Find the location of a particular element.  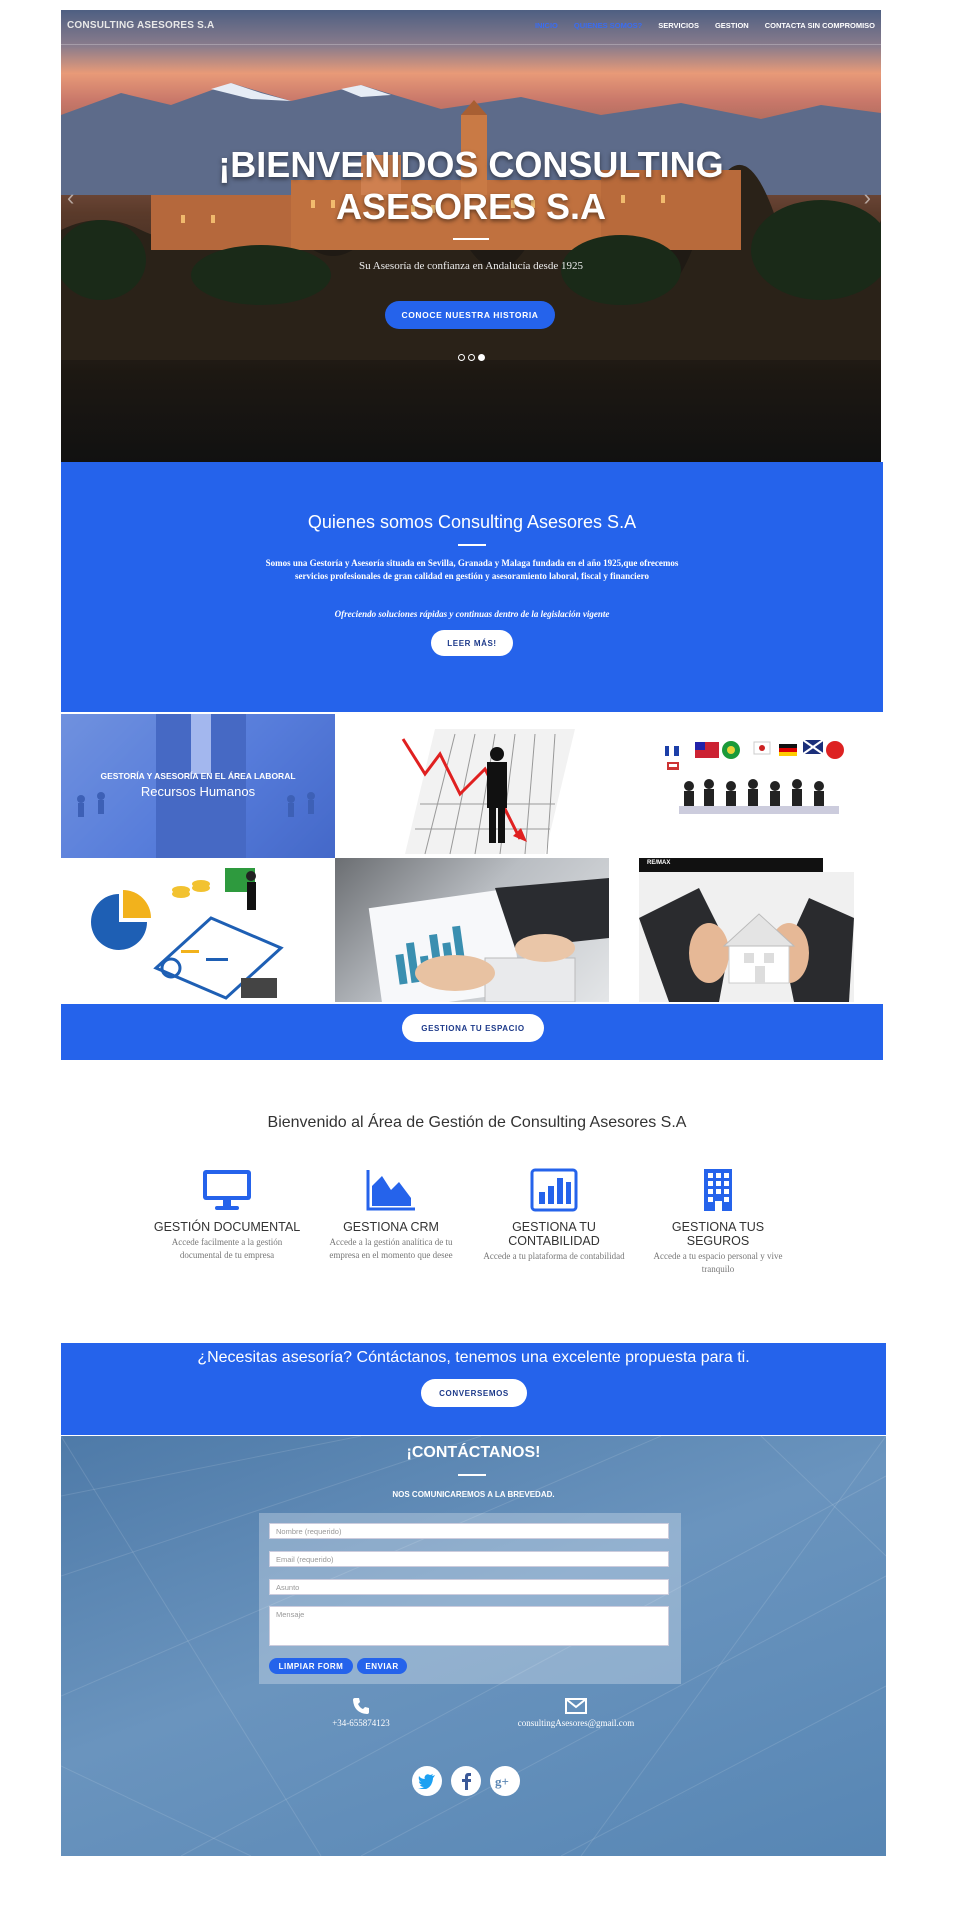

accounting-illustration is located at coordinates (187, 934).